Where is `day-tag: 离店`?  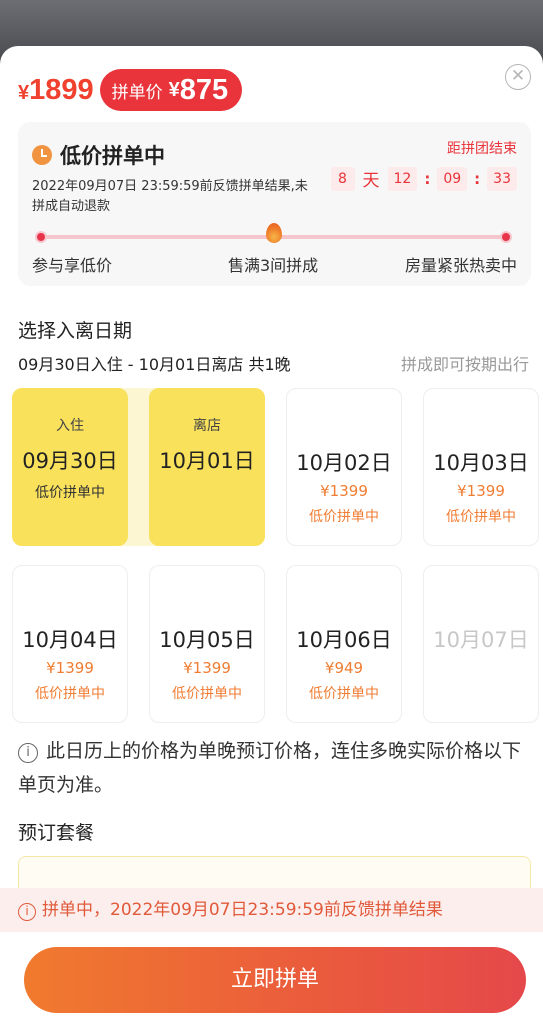
day-tag: 离店 is located at coordinates (207, 426).